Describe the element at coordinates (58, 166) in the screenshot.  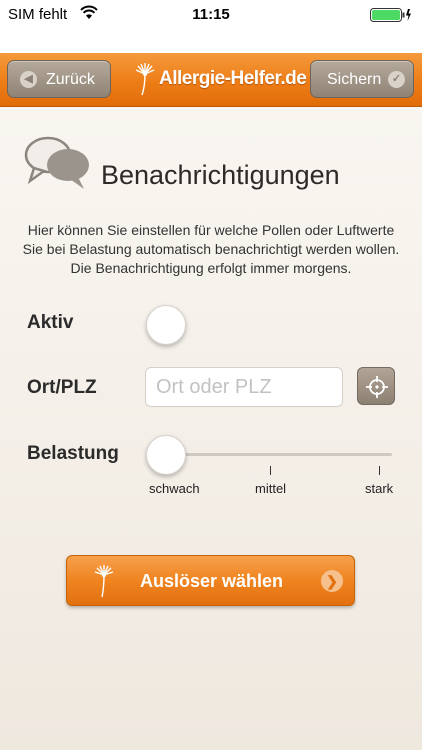
I see `speech-bubbles-icon` at that location.